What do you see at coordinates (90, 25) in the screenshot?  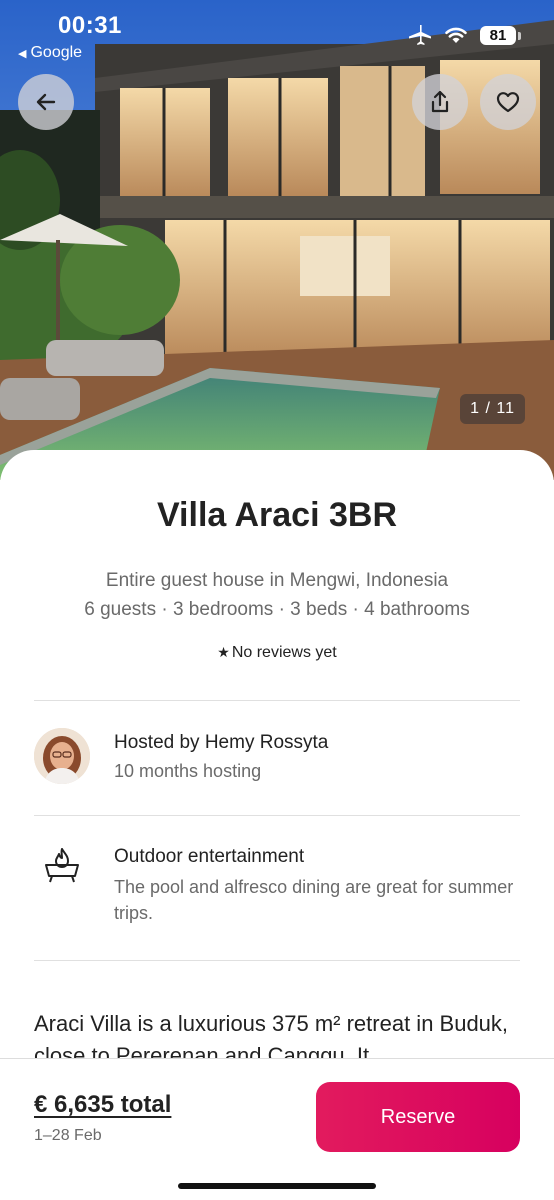 I see `status-time: 00:31` at bounding box center [90, 25].